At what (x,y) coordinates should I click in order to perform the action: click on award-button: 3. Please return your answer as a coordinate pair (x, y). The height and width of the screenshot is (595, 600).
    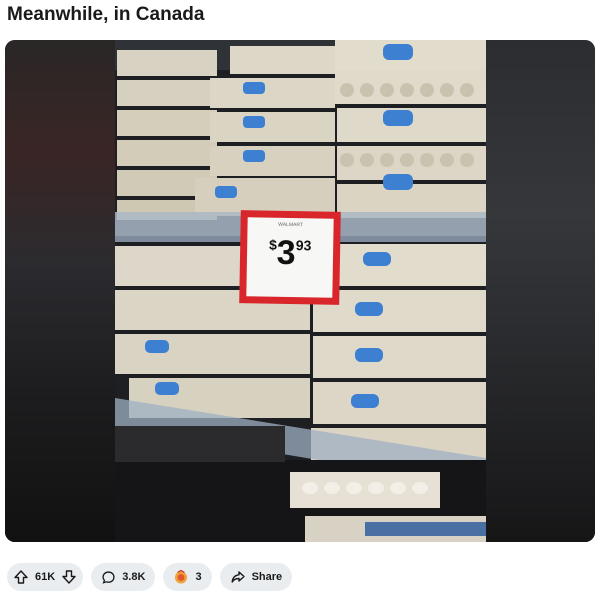
    Looking at the image, I should click on (187, 577).